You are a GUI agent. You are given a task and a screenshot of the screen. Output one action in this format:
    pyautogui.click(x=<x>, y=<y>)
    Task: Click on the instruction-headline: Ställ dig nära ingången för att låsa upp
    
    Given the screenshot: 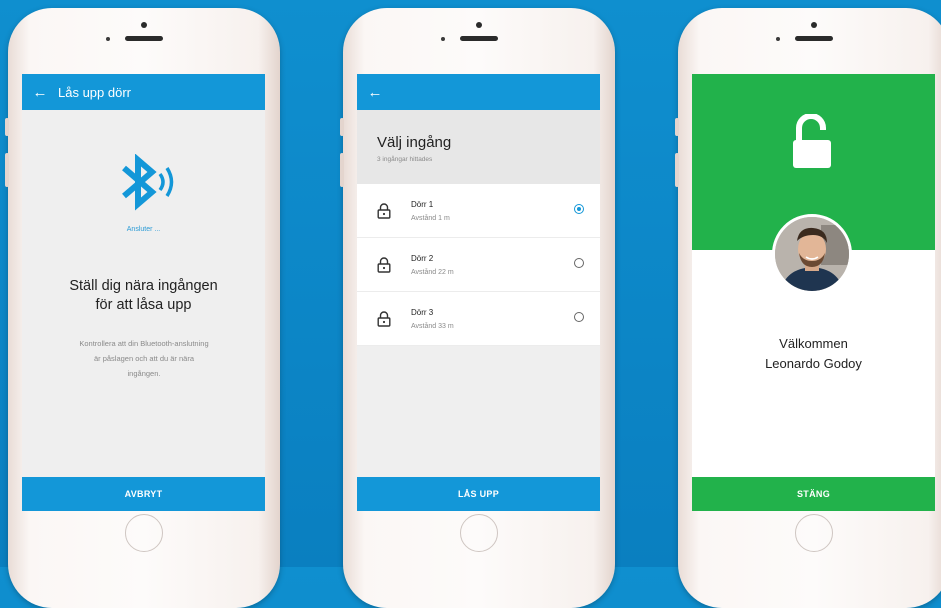 What is the action you would take?
    pyautogui.click(x=143, y=296)
    